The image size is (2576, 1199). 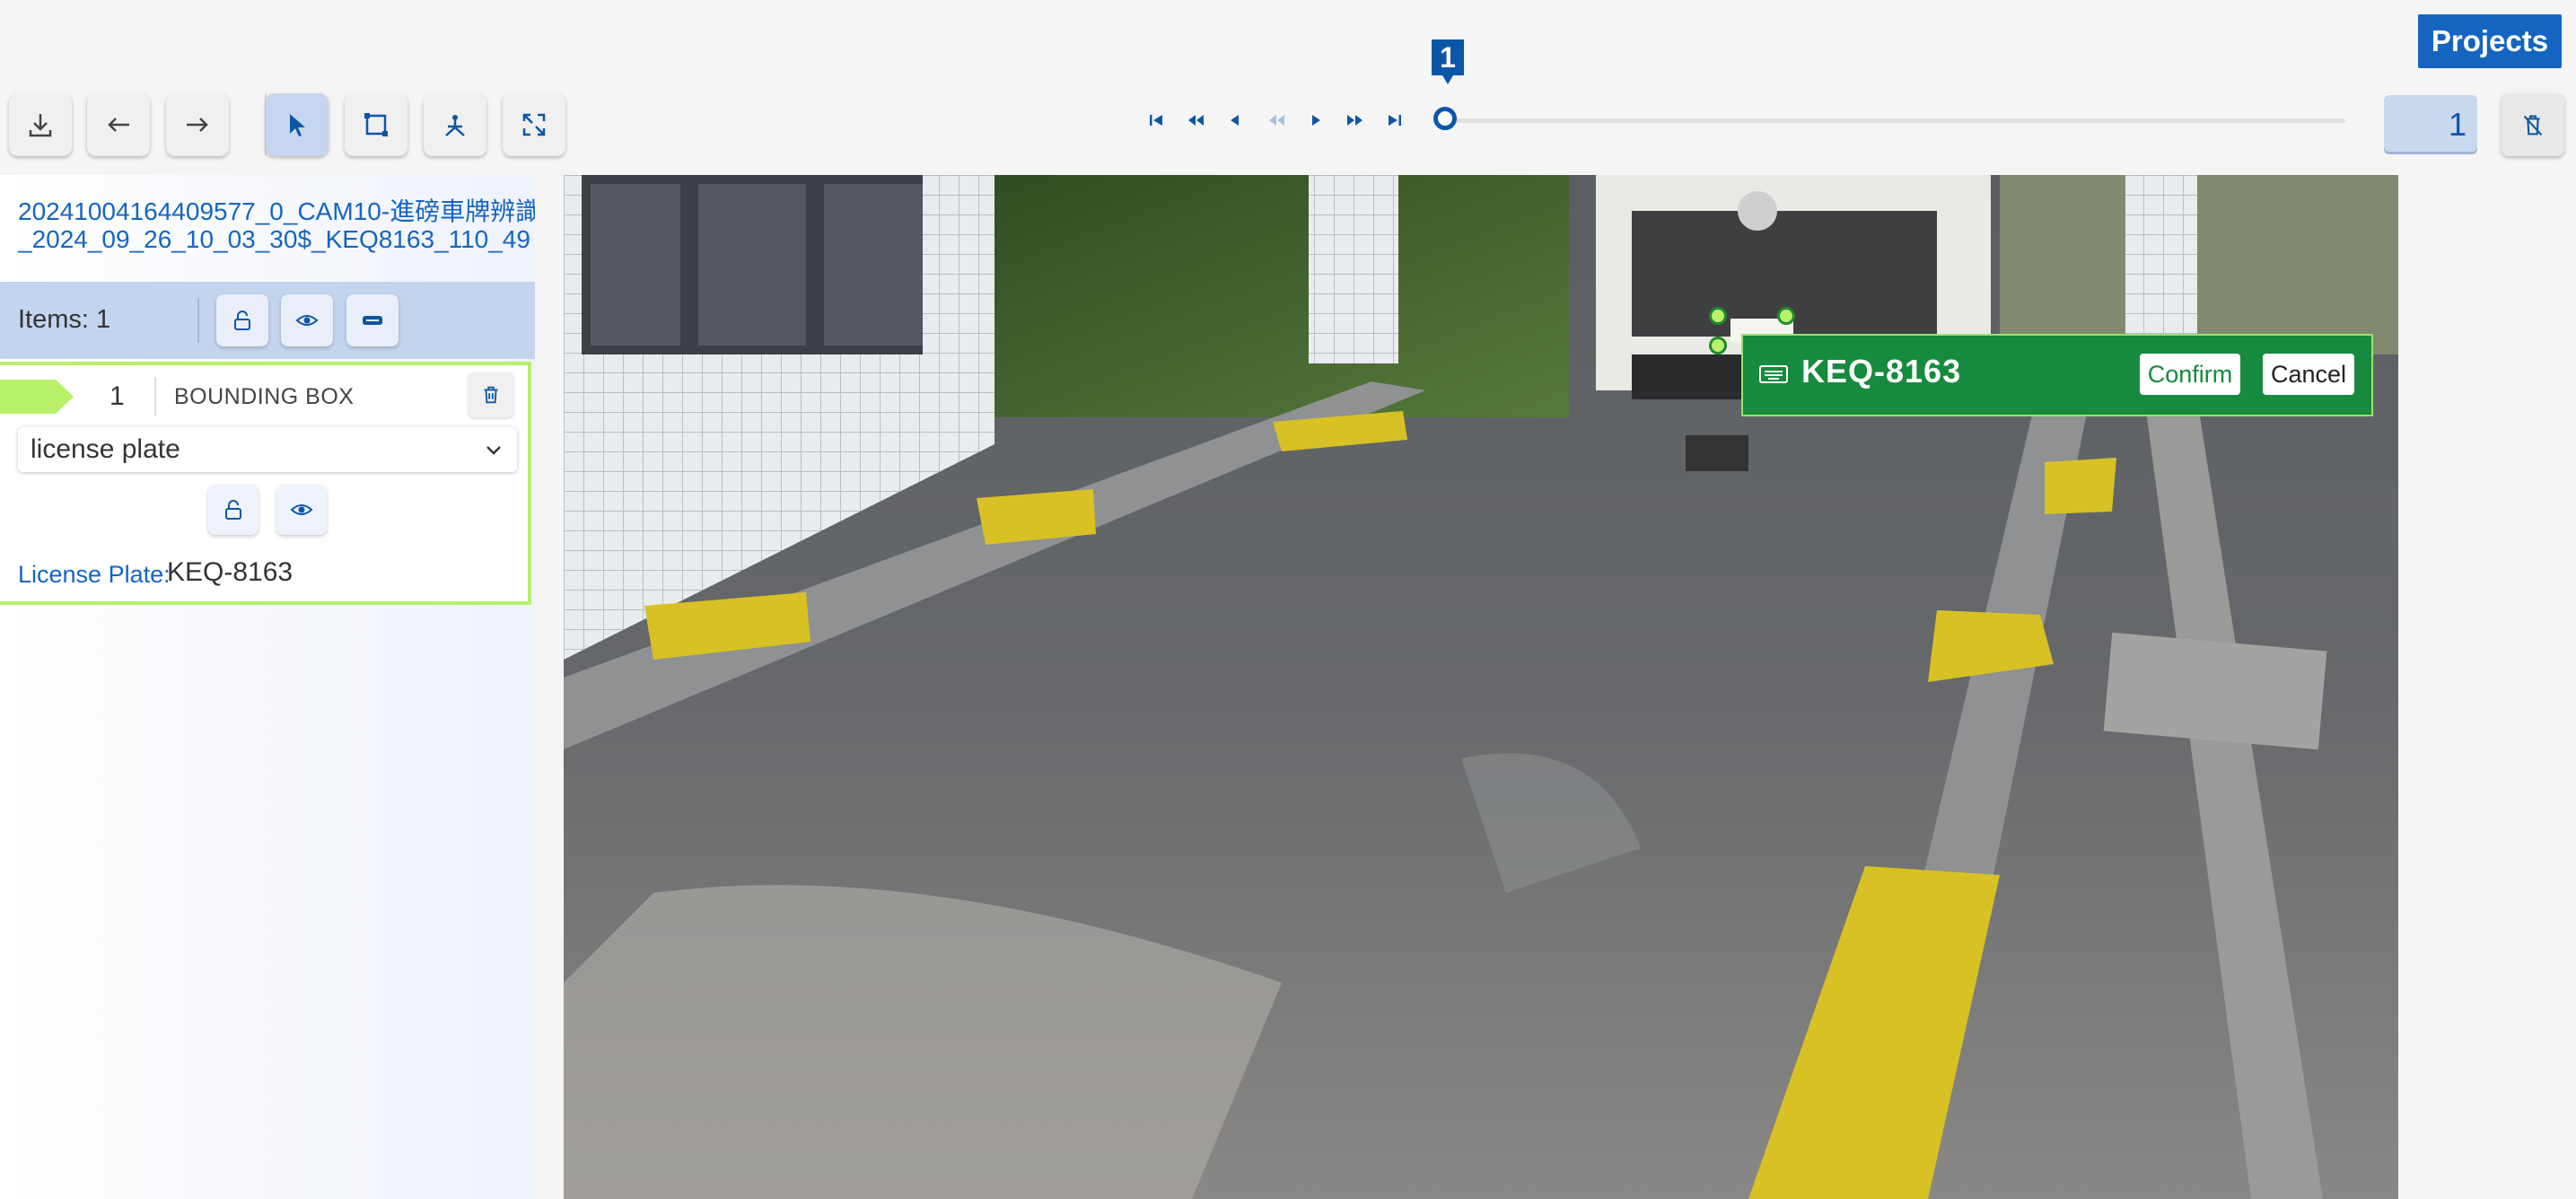 I want to click on previous-frame-icon, so click(x=1235, y=121).